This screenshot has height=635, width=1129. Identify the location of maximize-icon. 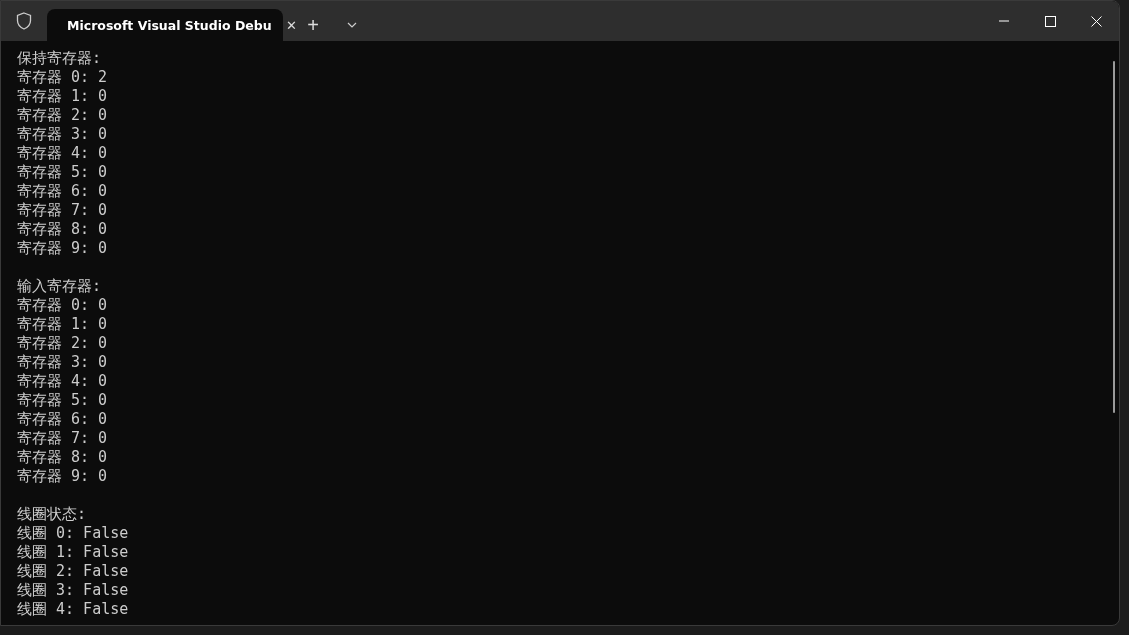
(1050, 21).